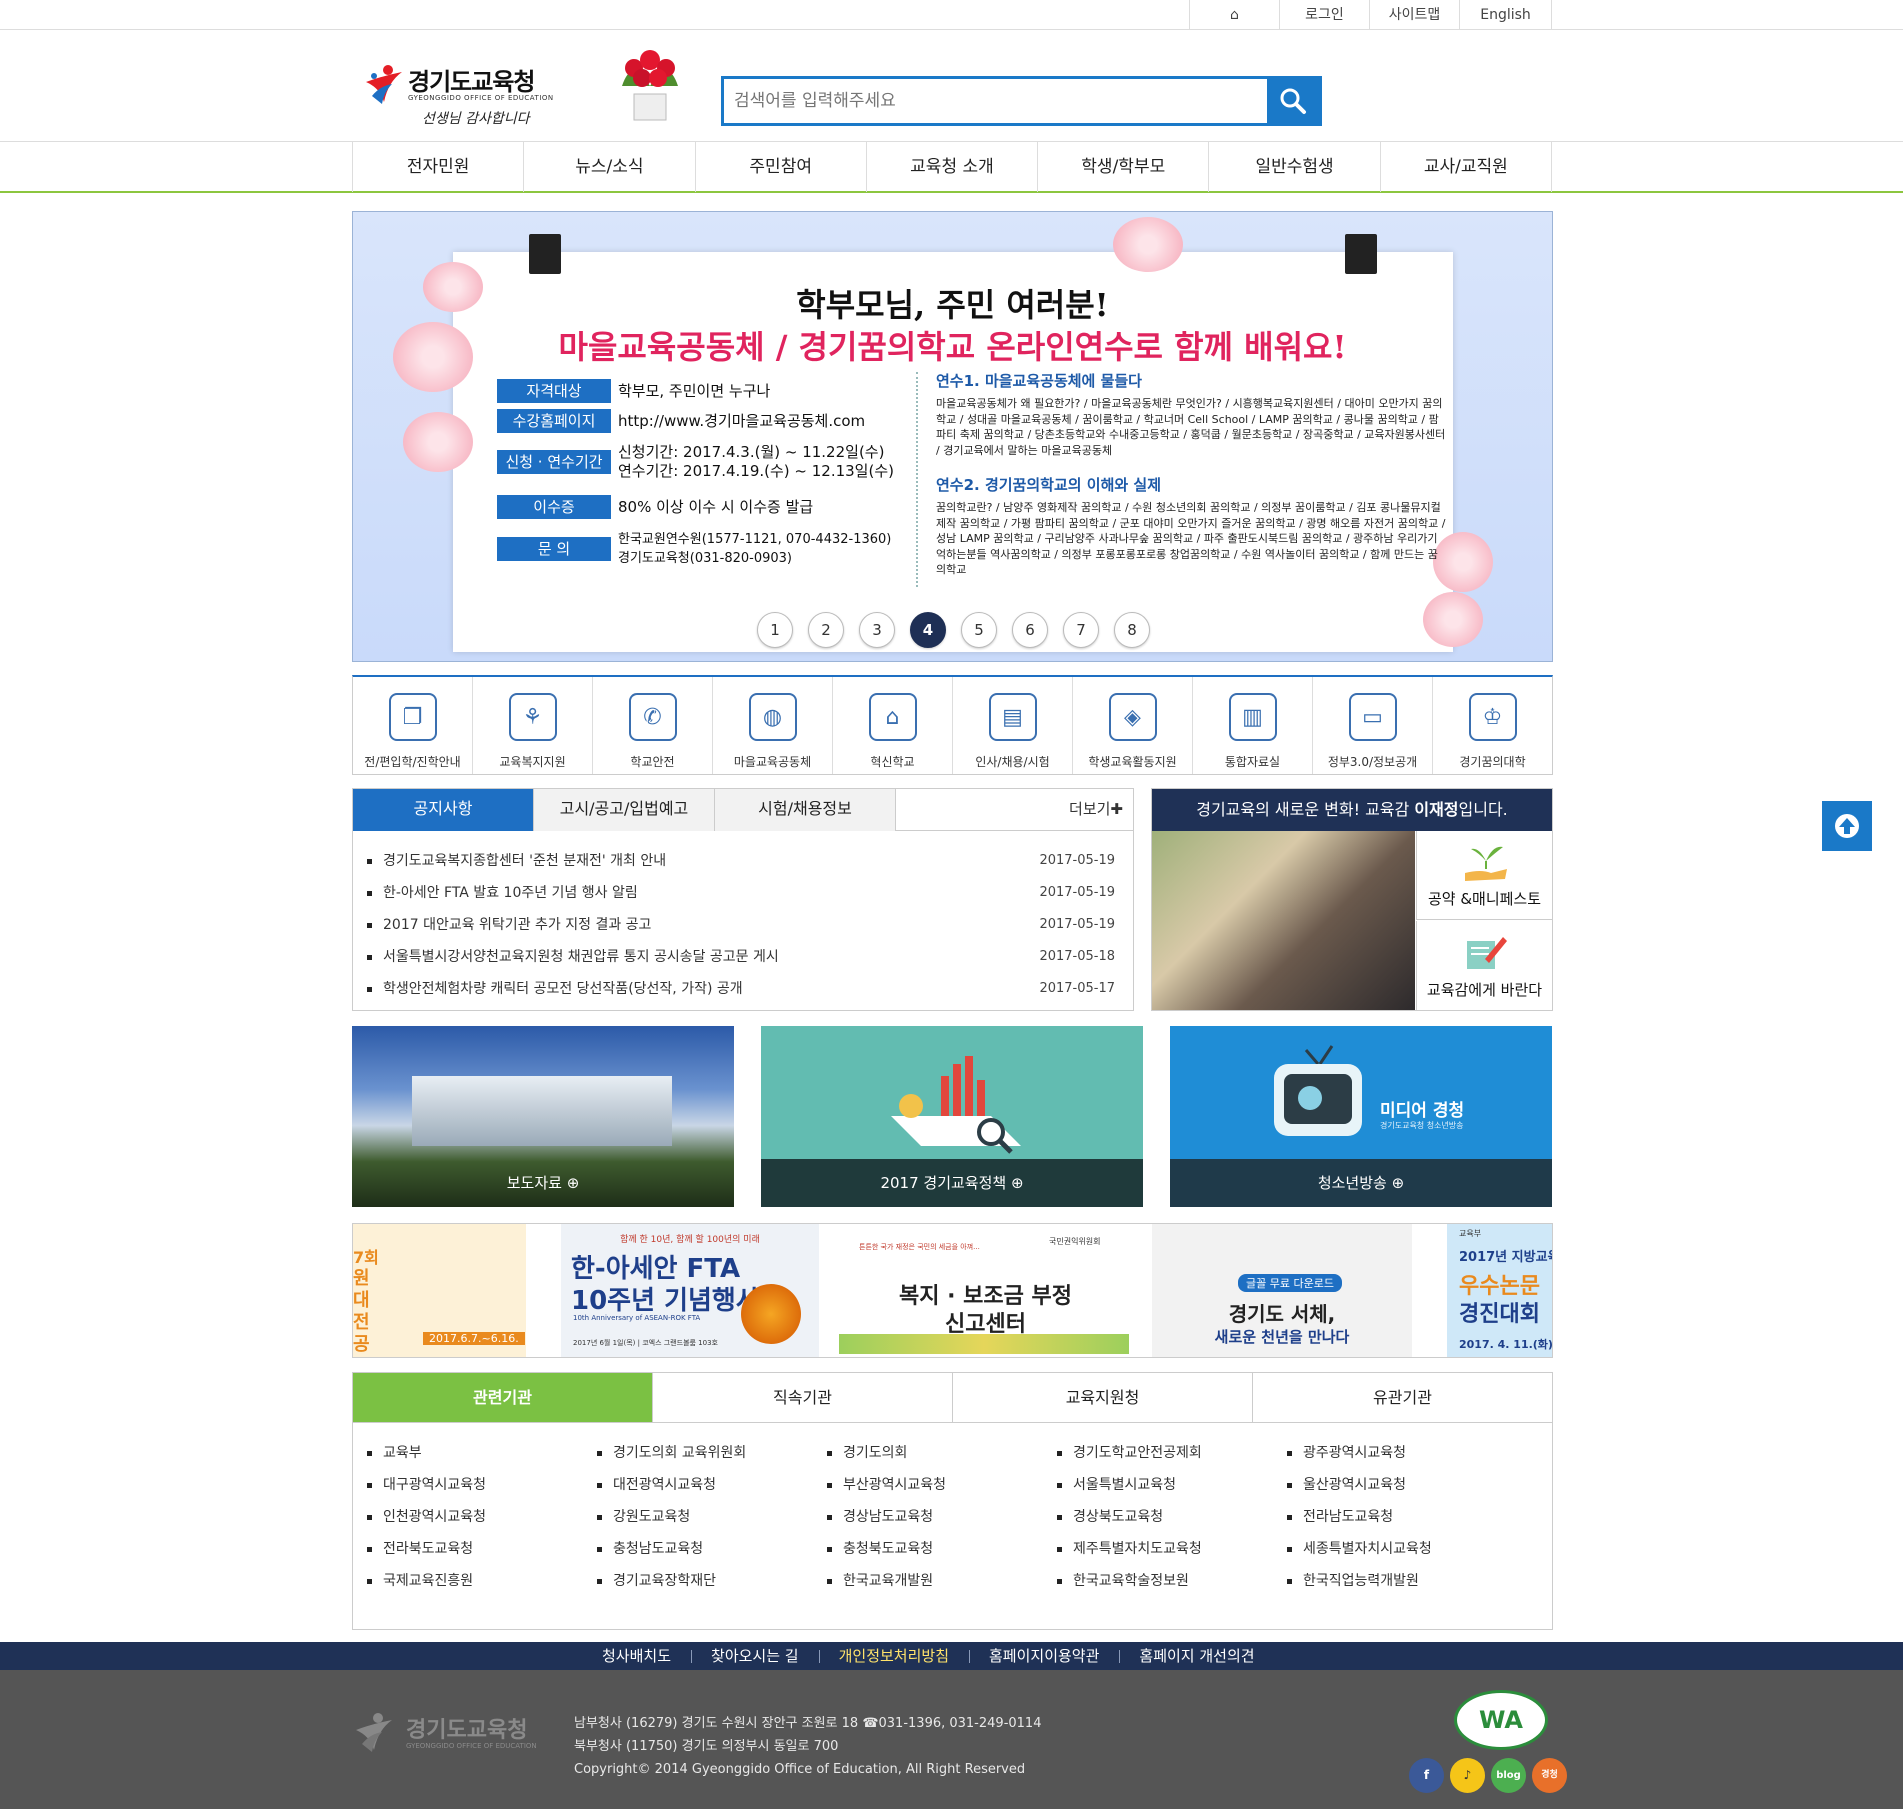 This screenshot has height=1809, width=1903. Describe the element at coordinates (543, 1116) in the screenshot. I see `press-release-box: 보도자료 ⊕` at that location.